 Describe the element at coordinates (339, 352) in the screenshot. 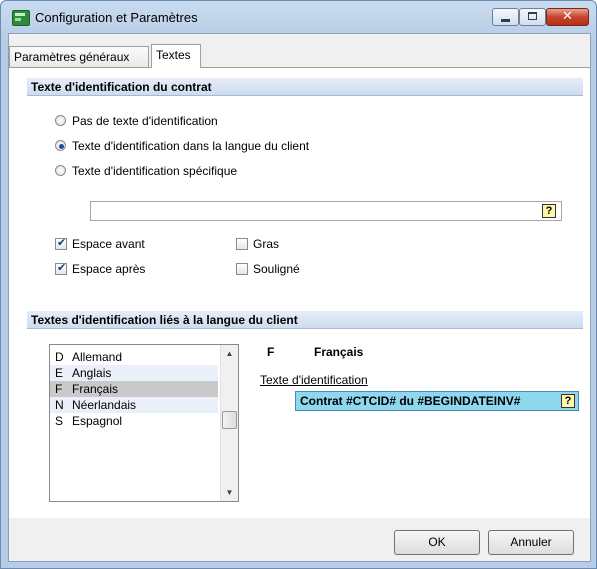

I see `selected-language-name: Français` at that location.